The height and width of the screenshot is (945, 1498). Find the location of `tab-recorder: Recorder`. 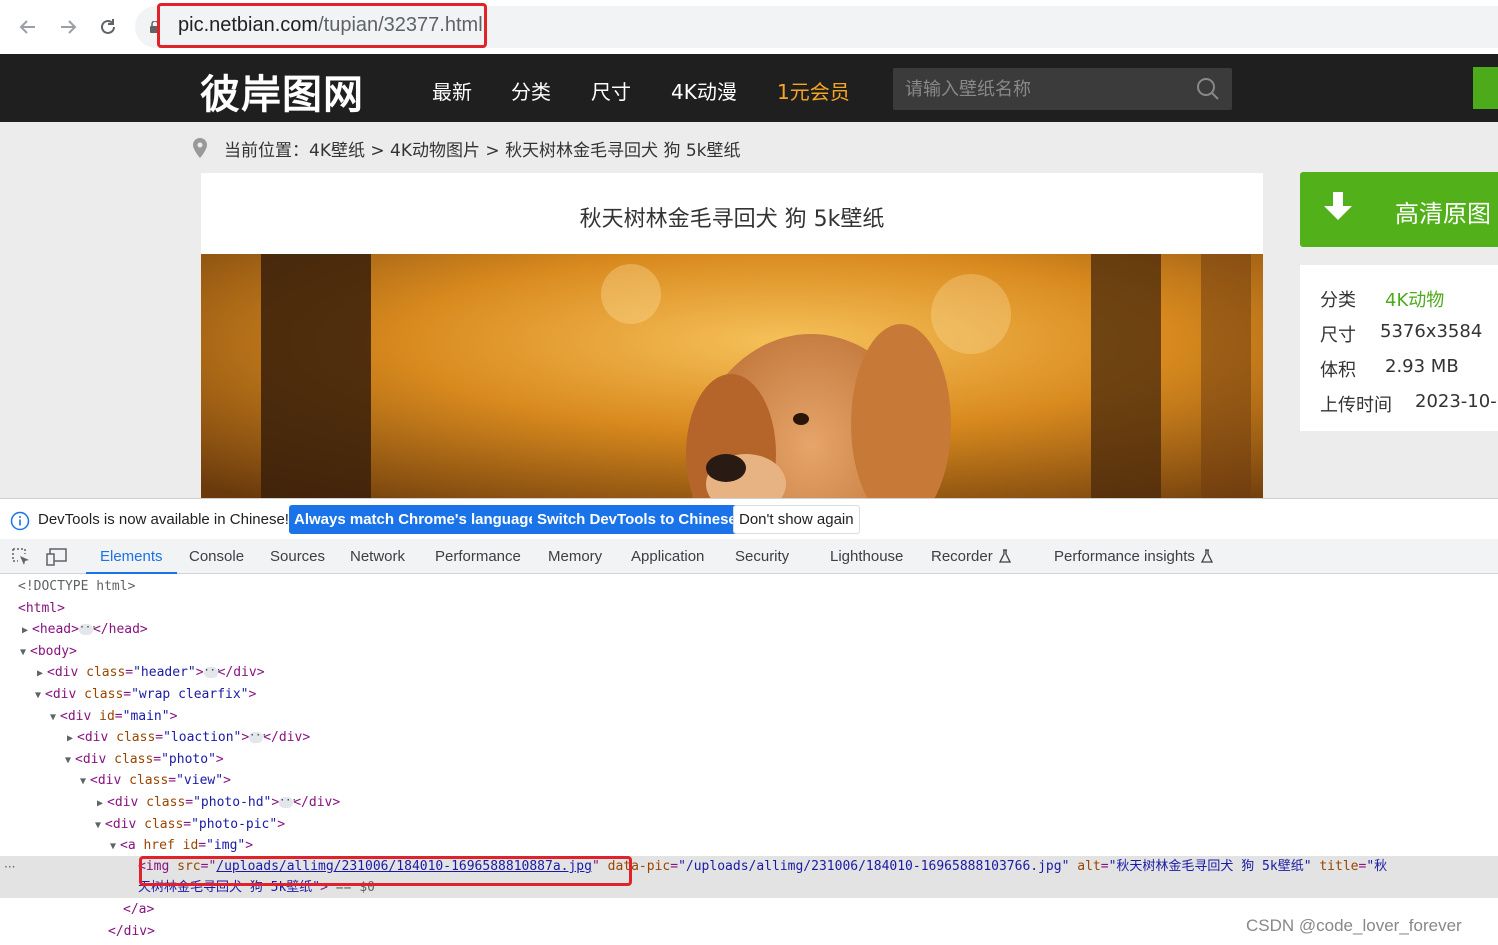

tab-recorder: Recorder is located at coordinates (971, 556).